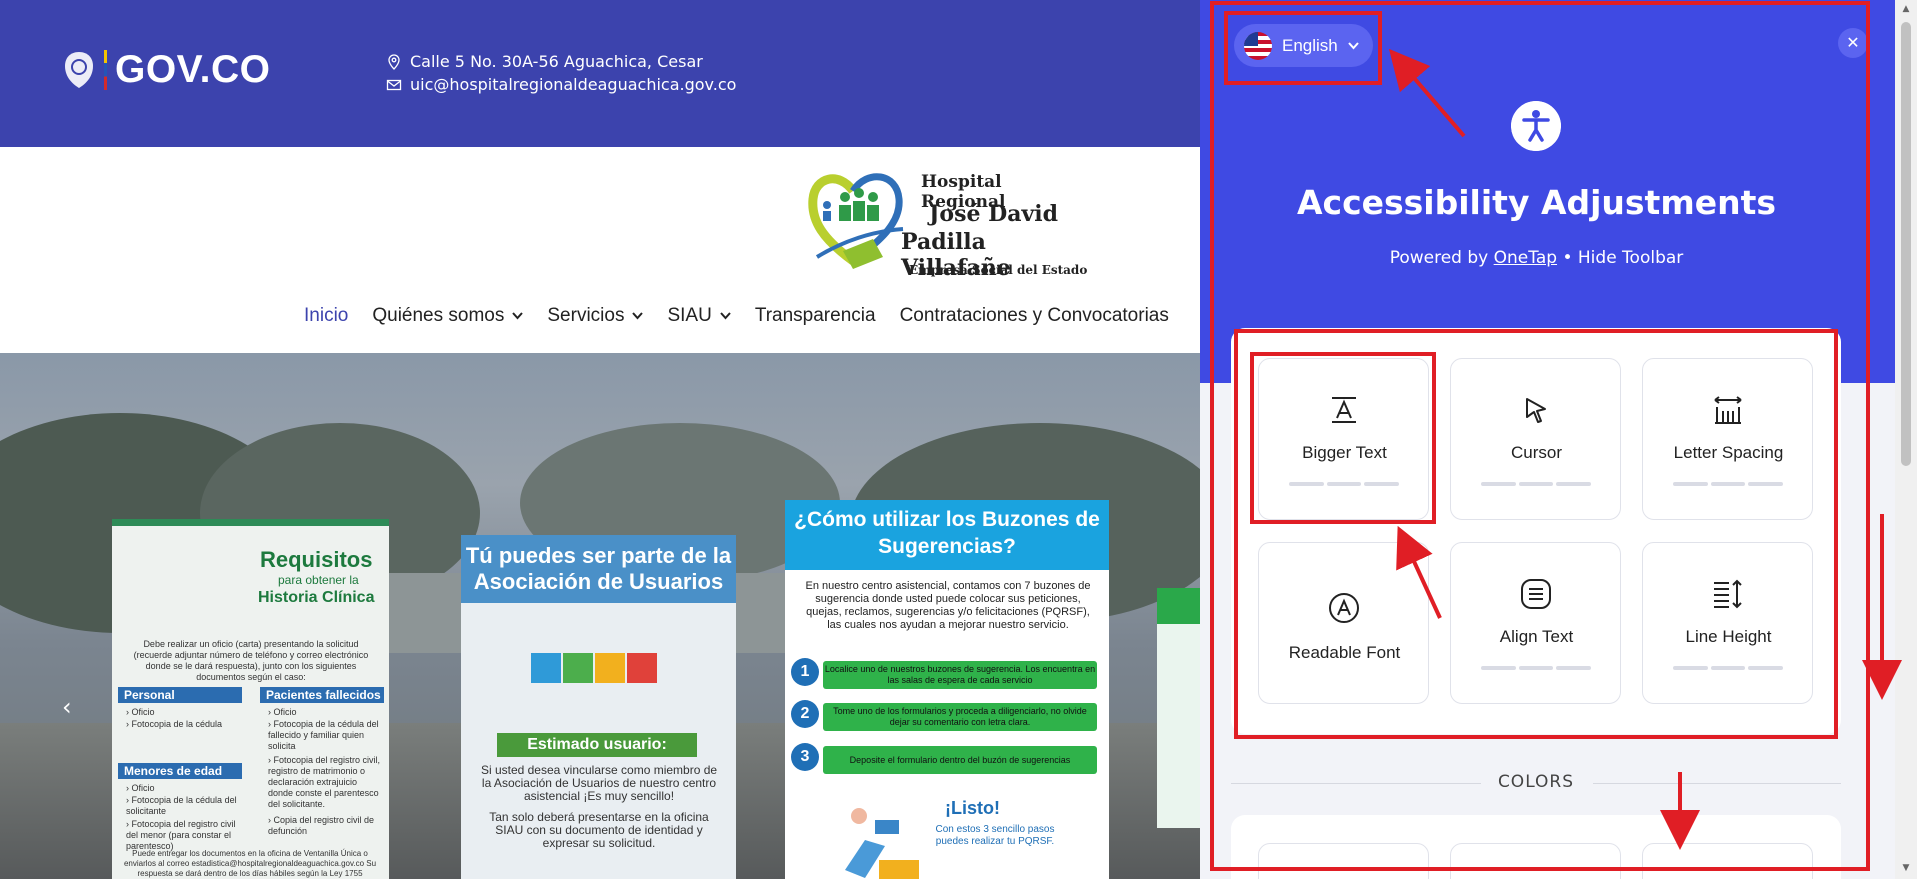  I want to click on section-fallecidos: Pacientes fallecidos, so click(322, 695).